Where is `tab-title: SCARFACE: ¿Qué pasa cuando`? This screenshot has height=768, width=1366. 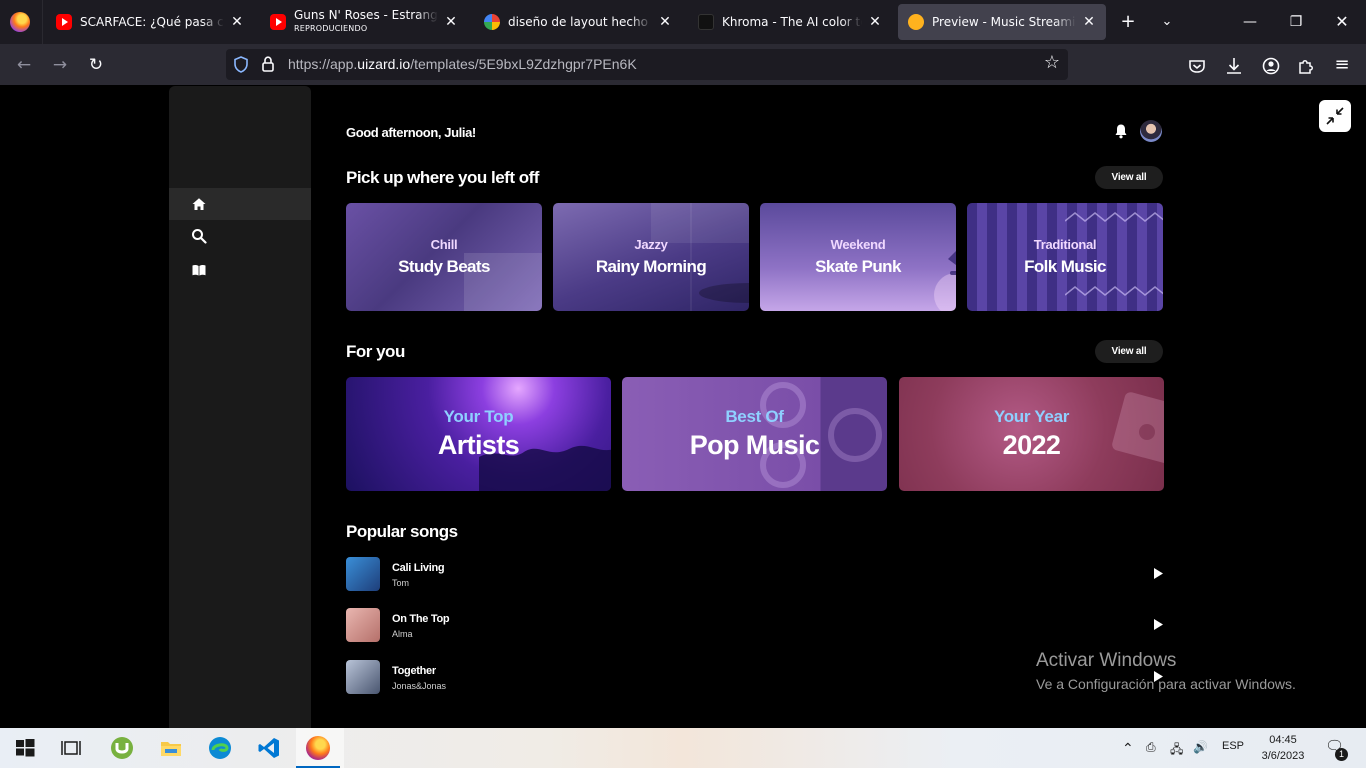
tab-title: SCARFACE: ¿Qué pasa cuando is located at coordinates (152, 22).